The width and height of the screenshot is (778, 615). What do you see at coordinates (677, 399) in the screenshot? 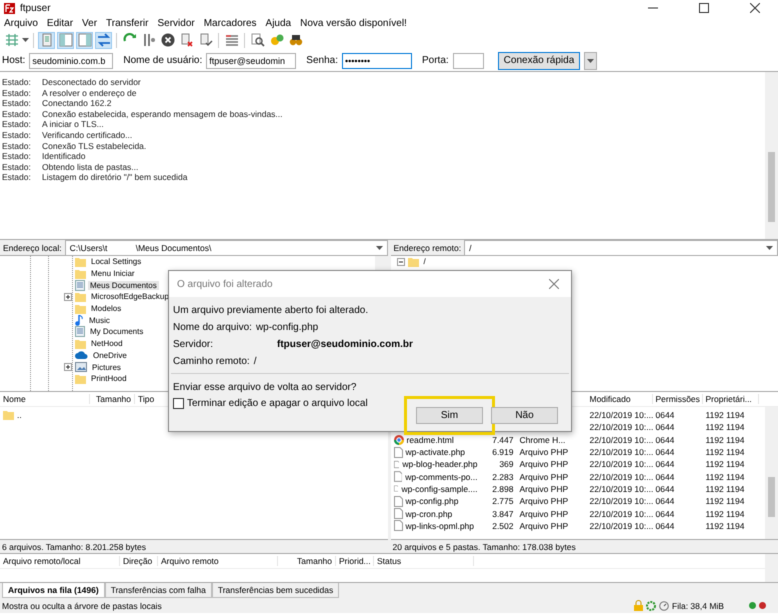
I see `column-header: Permissões` at bounding box center [677, 399].